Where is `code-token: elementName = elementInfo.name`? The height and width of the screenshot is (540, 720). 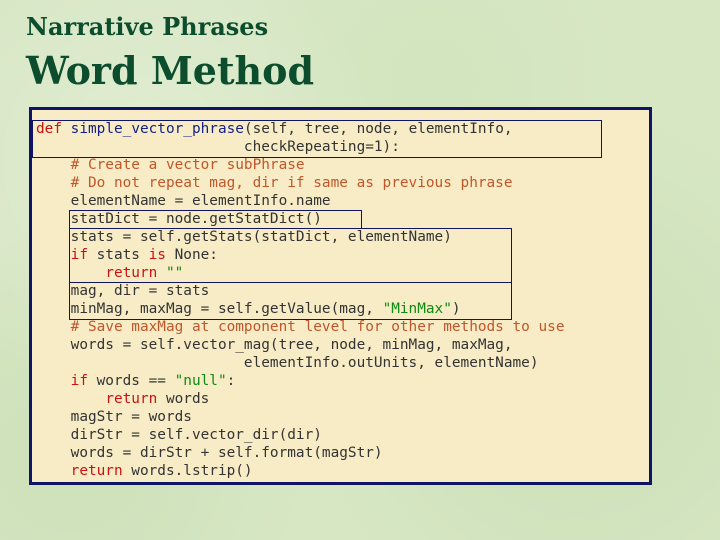
code-token: elementName = elementInfo.name is located at coordinates (183, 201).